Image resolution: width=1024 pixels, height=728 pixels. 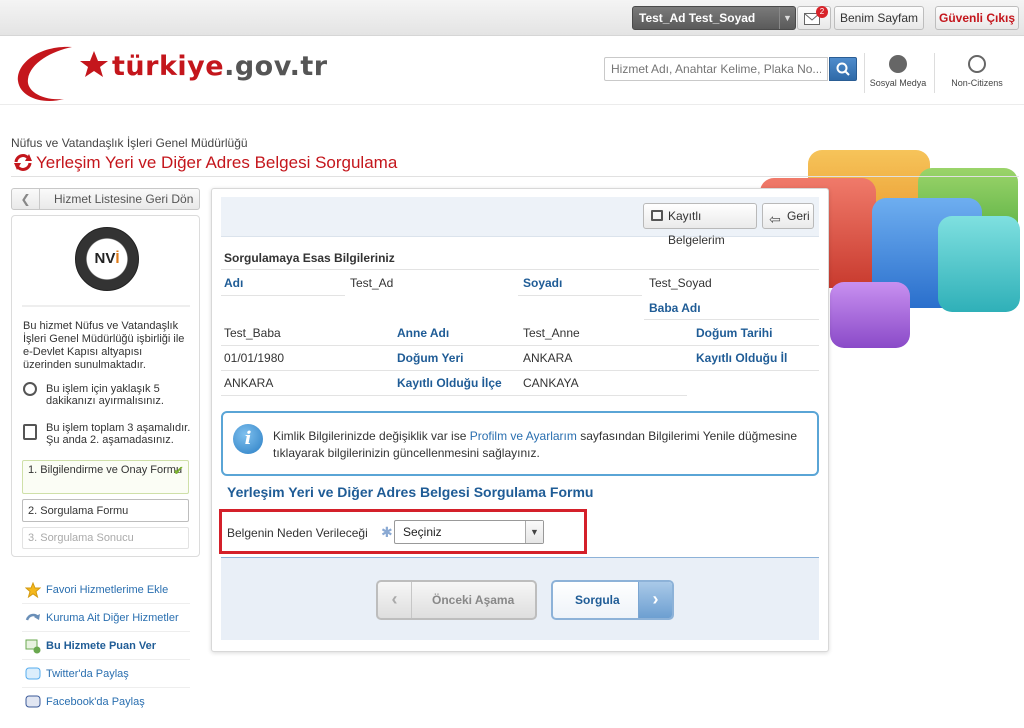 What do you see at coordinates (551, 333) in the screenshot?
I see `mother-name-value: Test_Anne` at bounding box center [551, 333].